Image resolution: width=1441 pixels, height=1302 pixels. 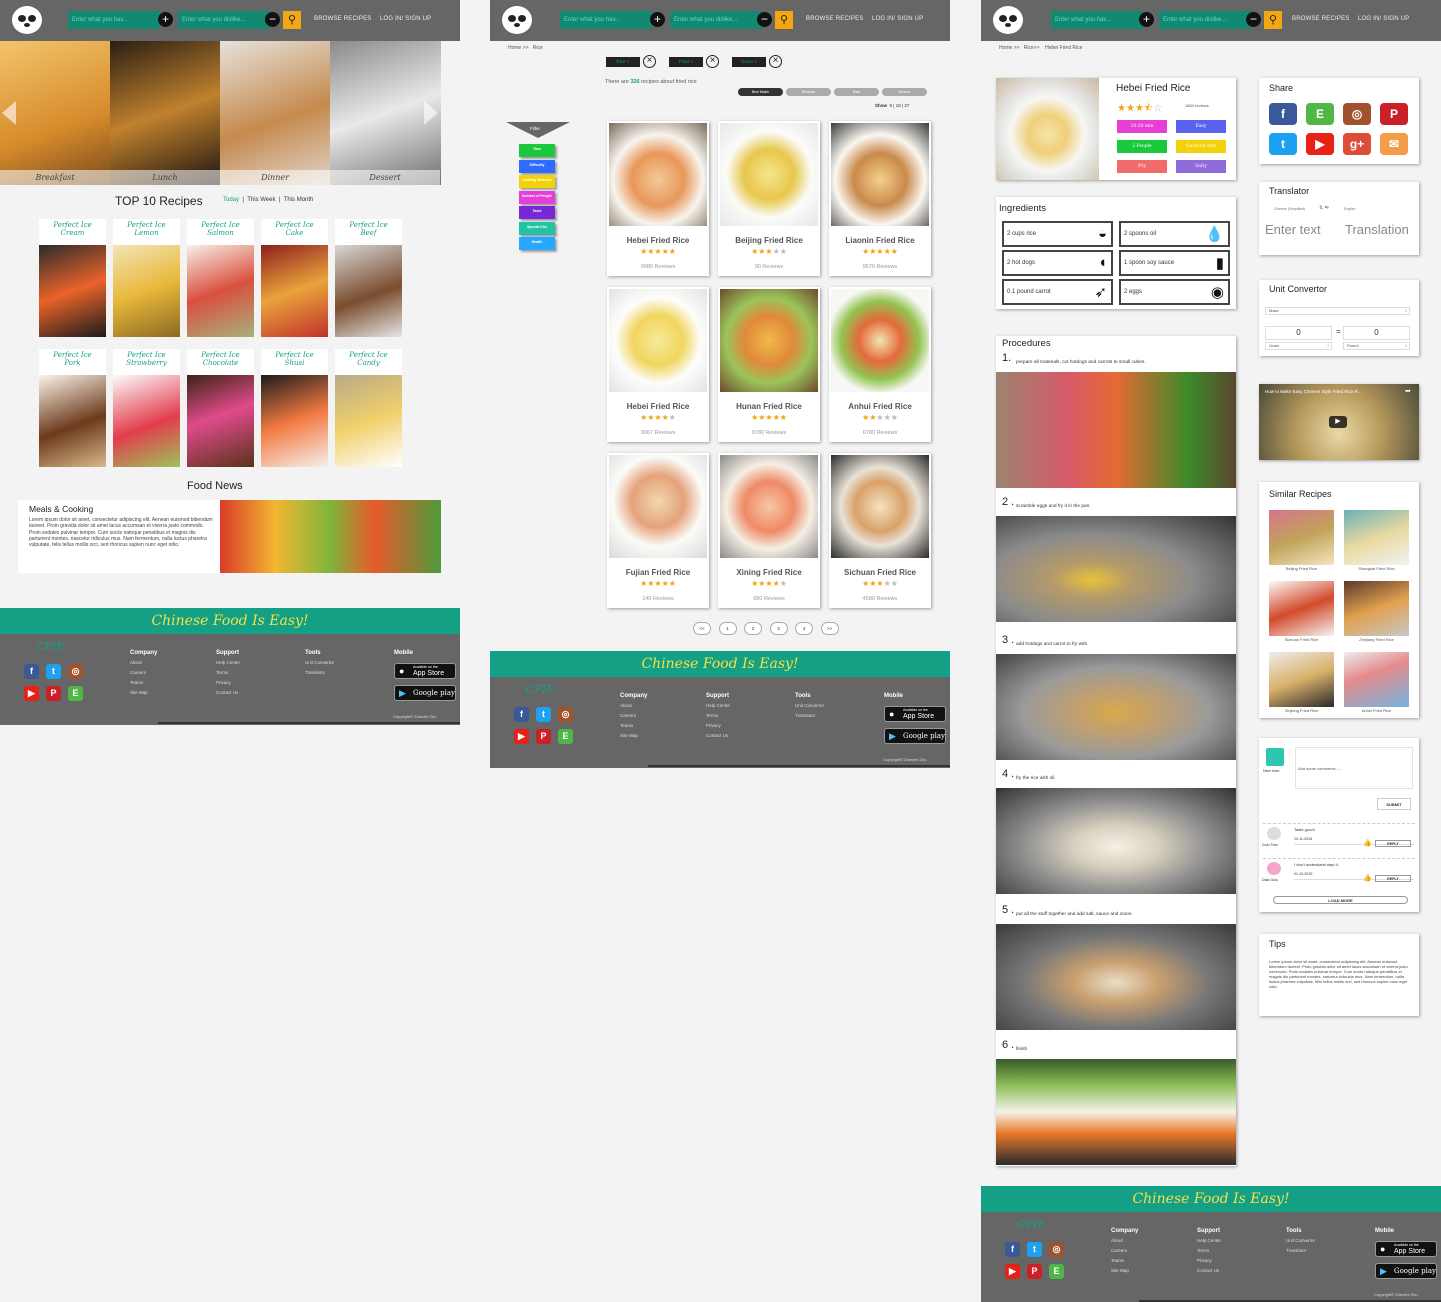 What do you see at coordinates (1357, 144) in the screenshot?
I see `google-plus-icon: g+` at bounding box center [1357, 144].